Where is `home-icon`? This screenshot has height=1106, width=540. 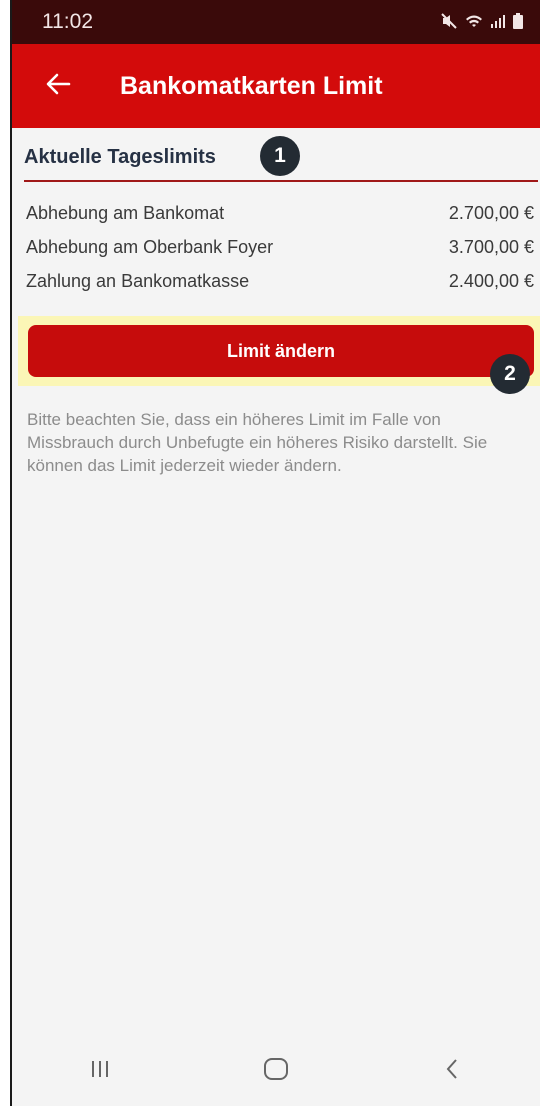
home-icon is located at coordinates (276, 1071).